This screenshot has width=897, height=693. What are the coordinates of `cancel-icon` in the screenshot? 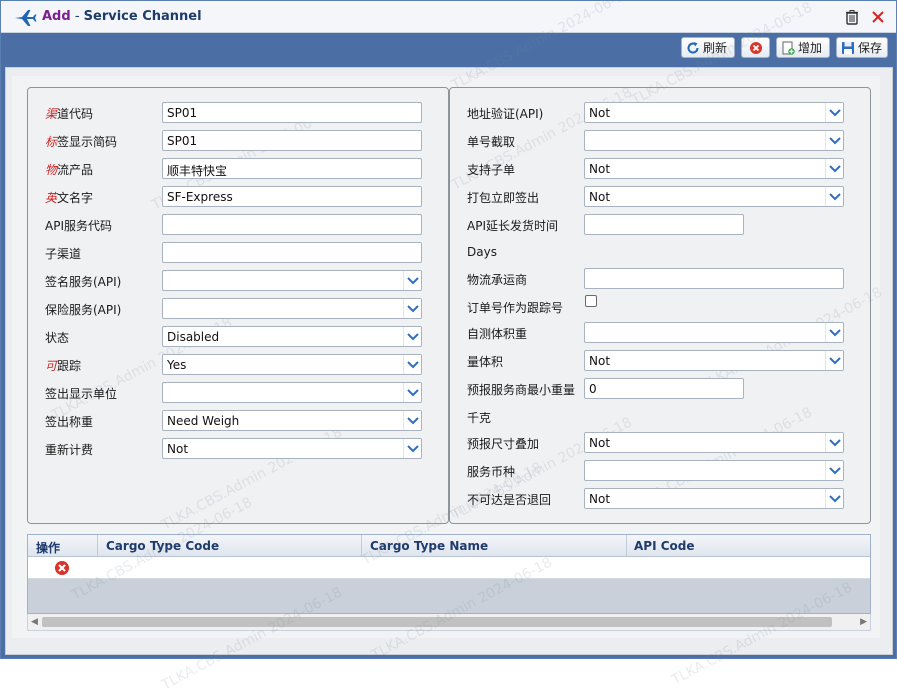 It's located at (756, 48).